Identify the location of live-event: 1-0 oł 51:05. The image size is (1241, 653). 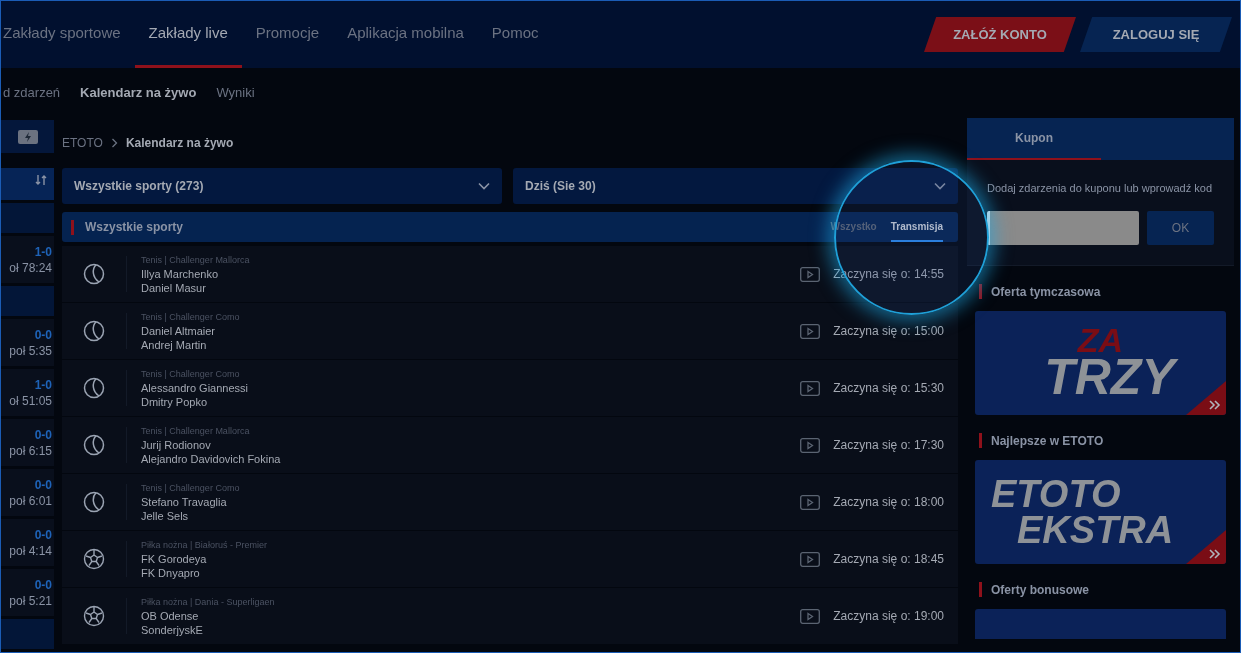
(27, 392).